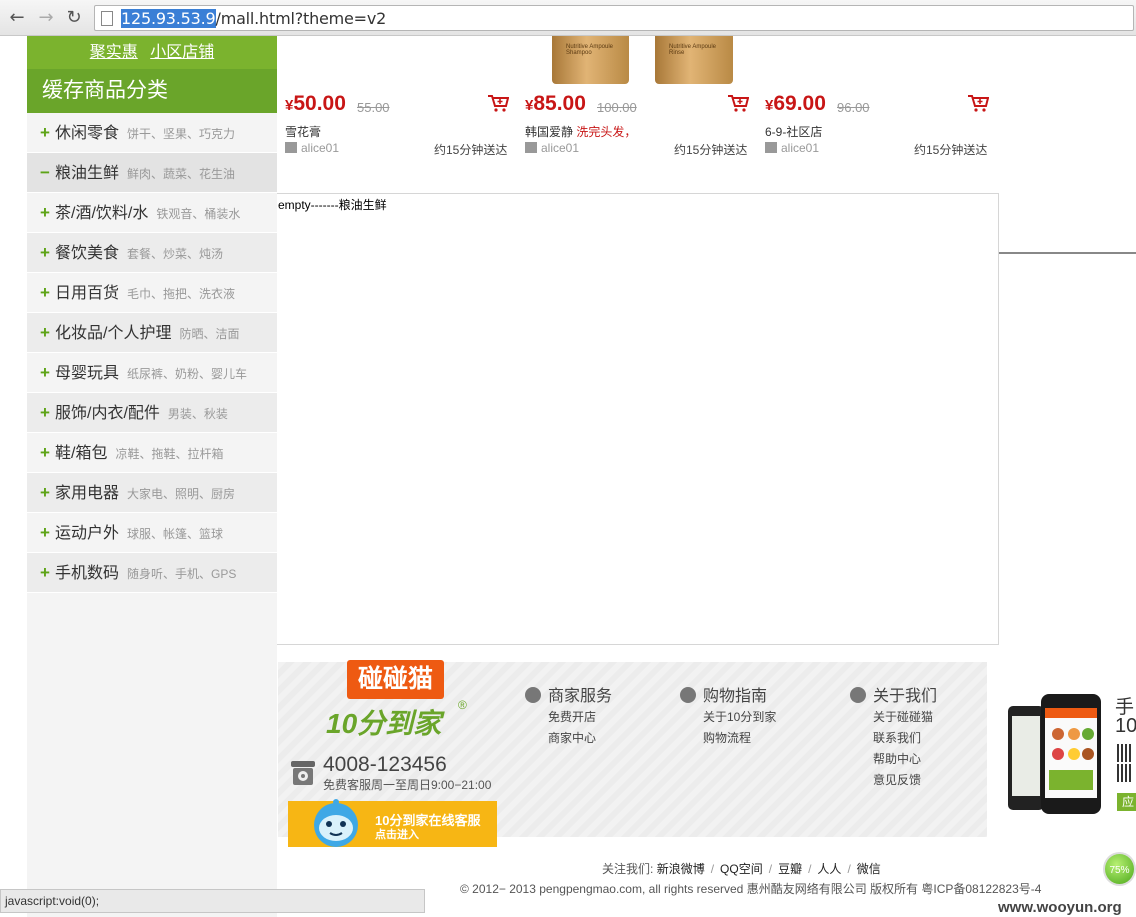 This screenshot has width=1136, height=917. I want to click on category-item: + 茶/酒/饮料/水 铁观音、桶装水, so click(152, 213).